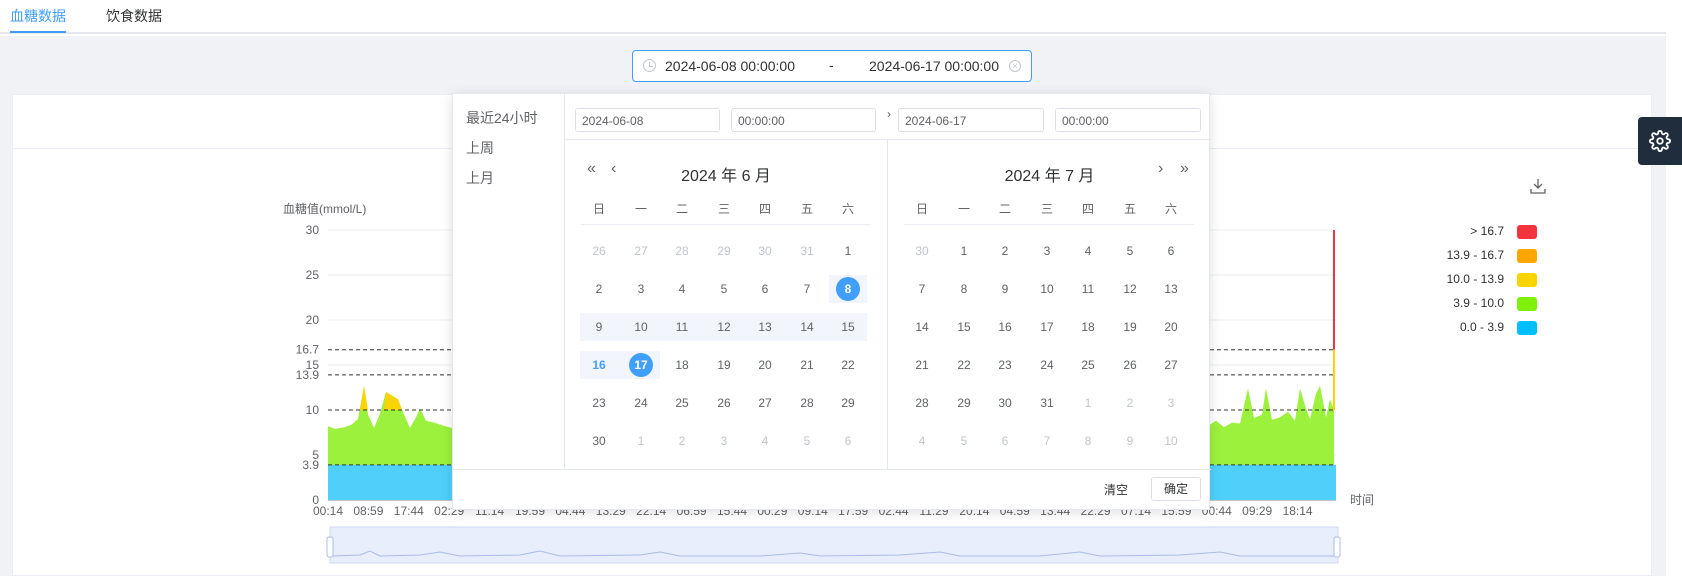 The height and width of the screenshot is (576, 1682). What do you see at coordinates (971, 120) in the screenshot?
I see `end-date-input: 2024-06-17` at bounding box center [971, 120].